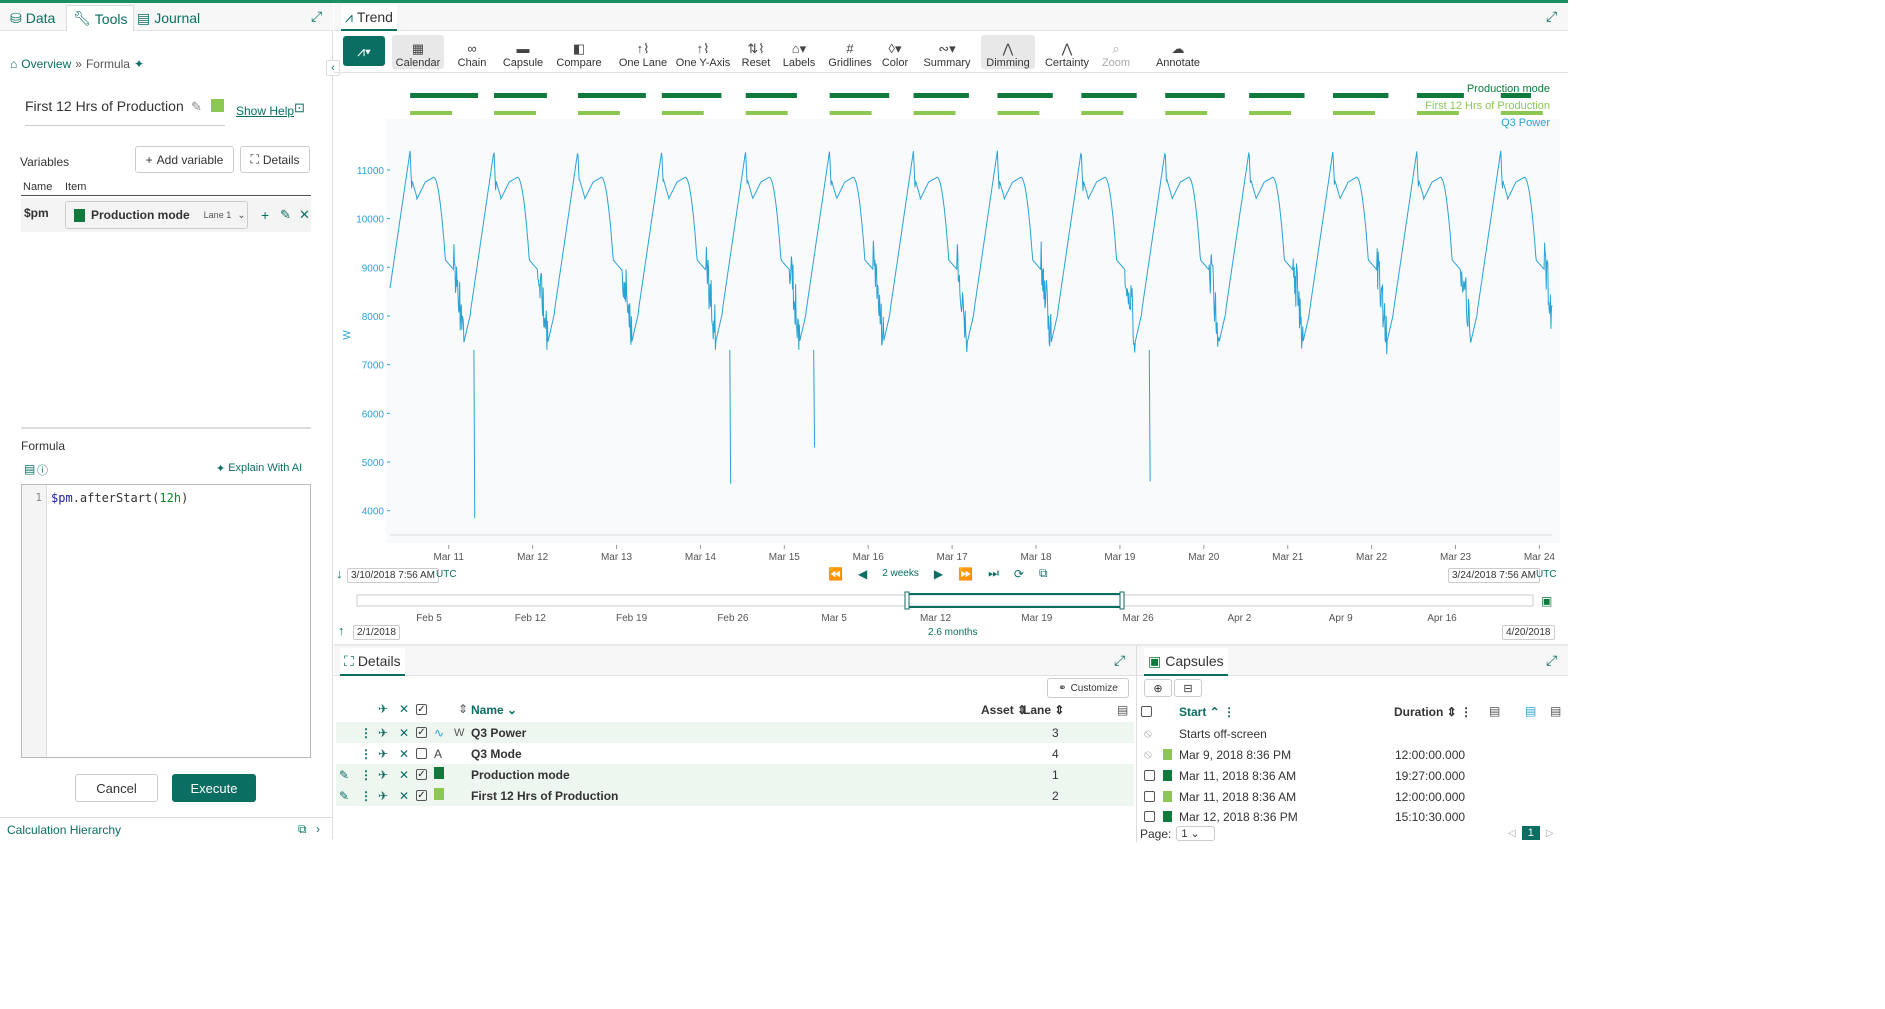 The height and width of the screenshot is (1009, 1885). Describe the element at coordinates (366, 754) in the screenshot. I see `row-menu-icon: ⋮` at that location.